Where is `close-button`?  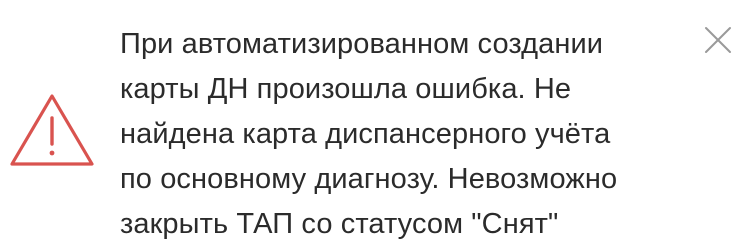
close-button is located at coordinates (718, 40).